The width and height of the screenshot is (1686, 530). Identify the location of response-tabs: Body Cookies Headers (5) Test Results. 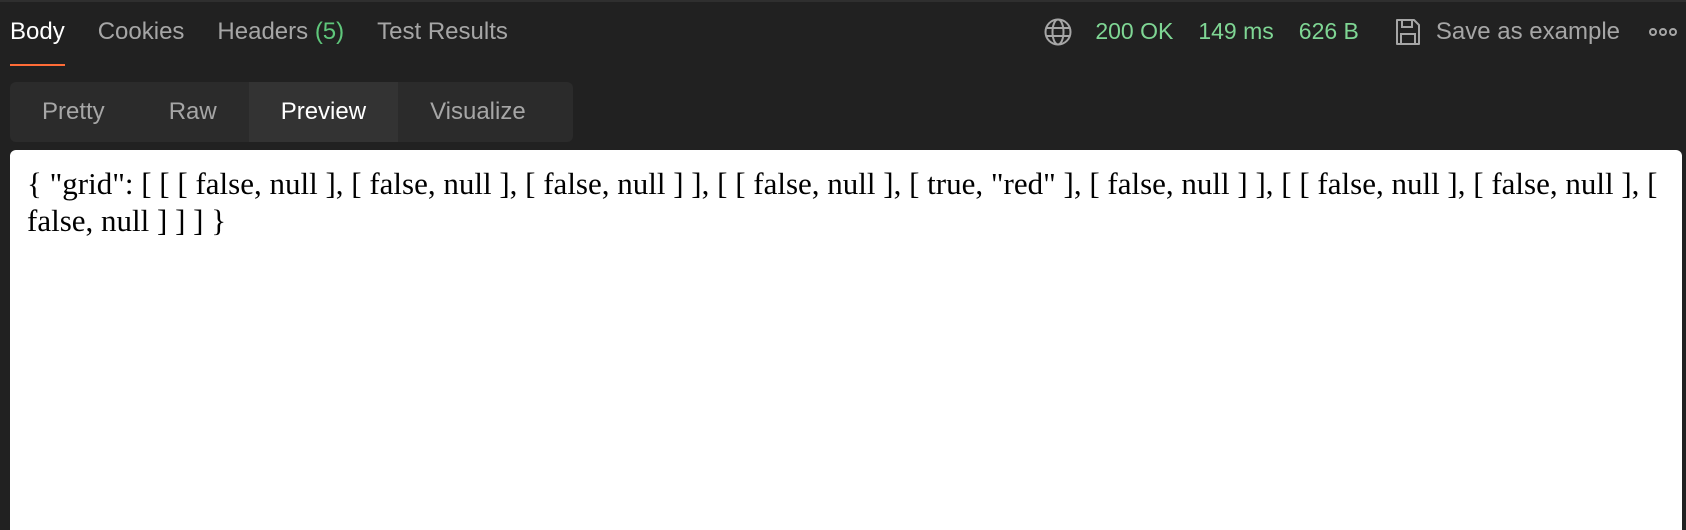
(275, 33).